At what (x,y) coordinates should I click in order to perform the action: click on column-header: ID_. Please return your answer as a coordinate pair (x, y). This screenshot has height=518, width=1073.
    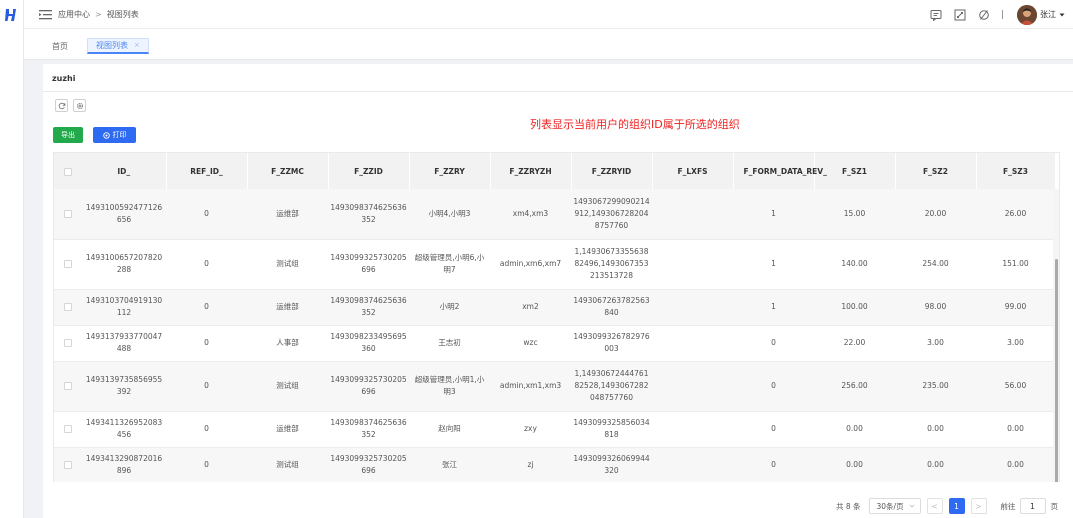
    Looking at the image, I should click on (124, 171).